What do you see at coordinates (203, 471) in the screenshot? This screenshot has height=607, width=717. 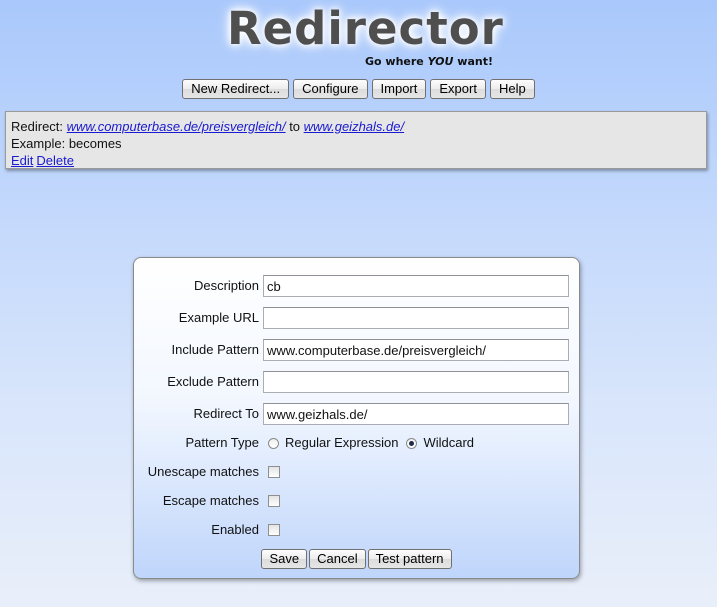 I see `unescape-label: Unescape matches` at bounding box center [203, 471].